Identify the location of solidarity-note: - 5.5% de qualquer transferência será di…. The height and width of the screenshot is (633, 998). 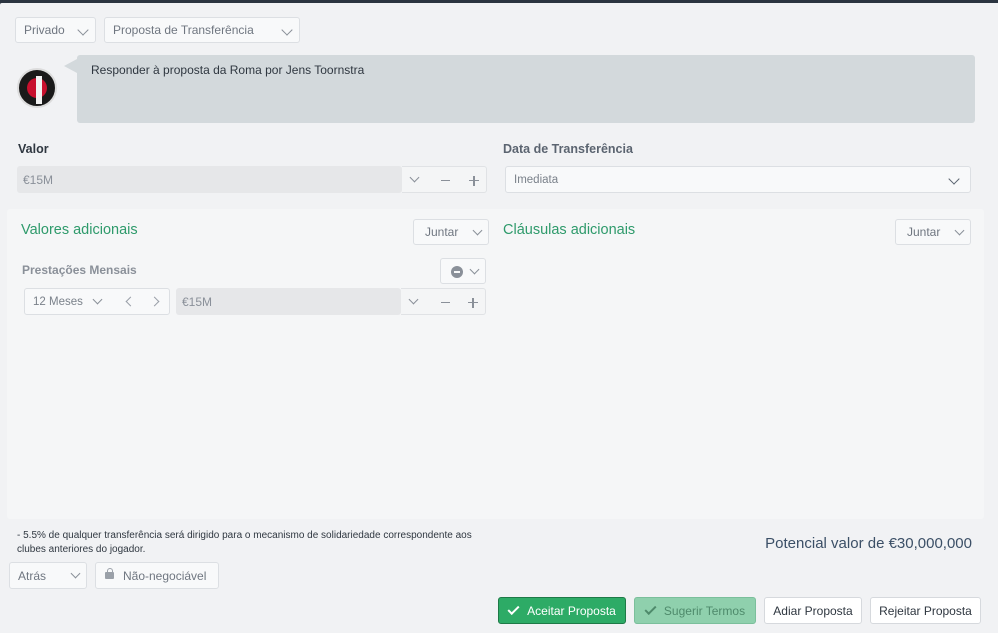
(244, 542).